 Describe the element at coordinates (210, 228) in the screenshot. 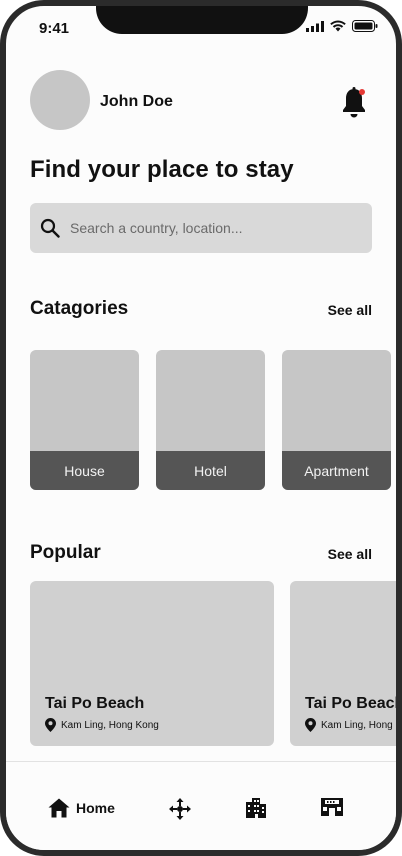

I see `search-input` at that location.